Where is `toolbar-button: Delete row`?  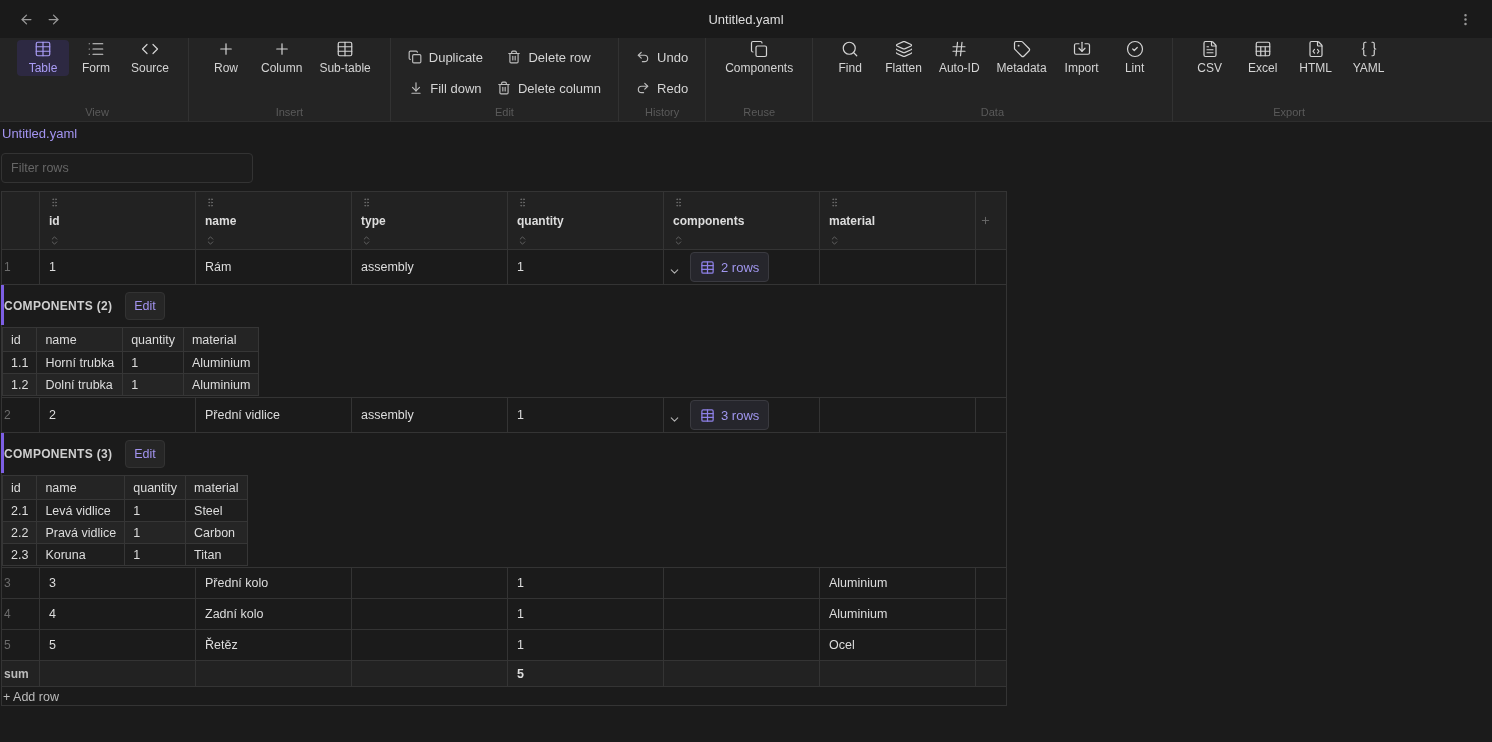 toolbar-button: Delete row is located at coordinates (549, 57).